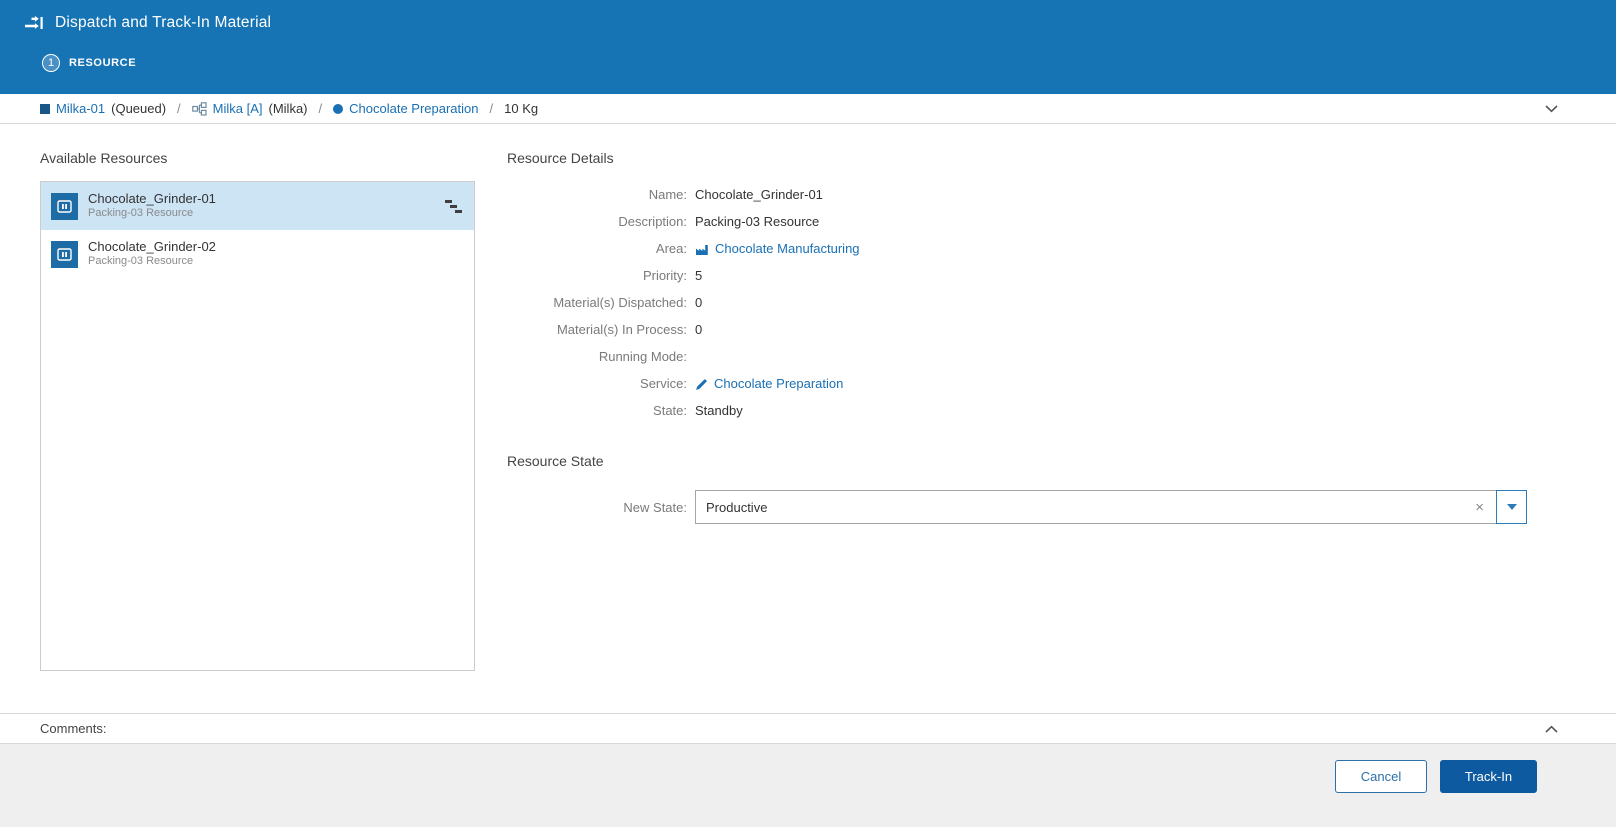  What do you see at coordinates (1551, 729) in the screenshot?
I see `chevron-up-icon` at bounding box center [1551, 729].